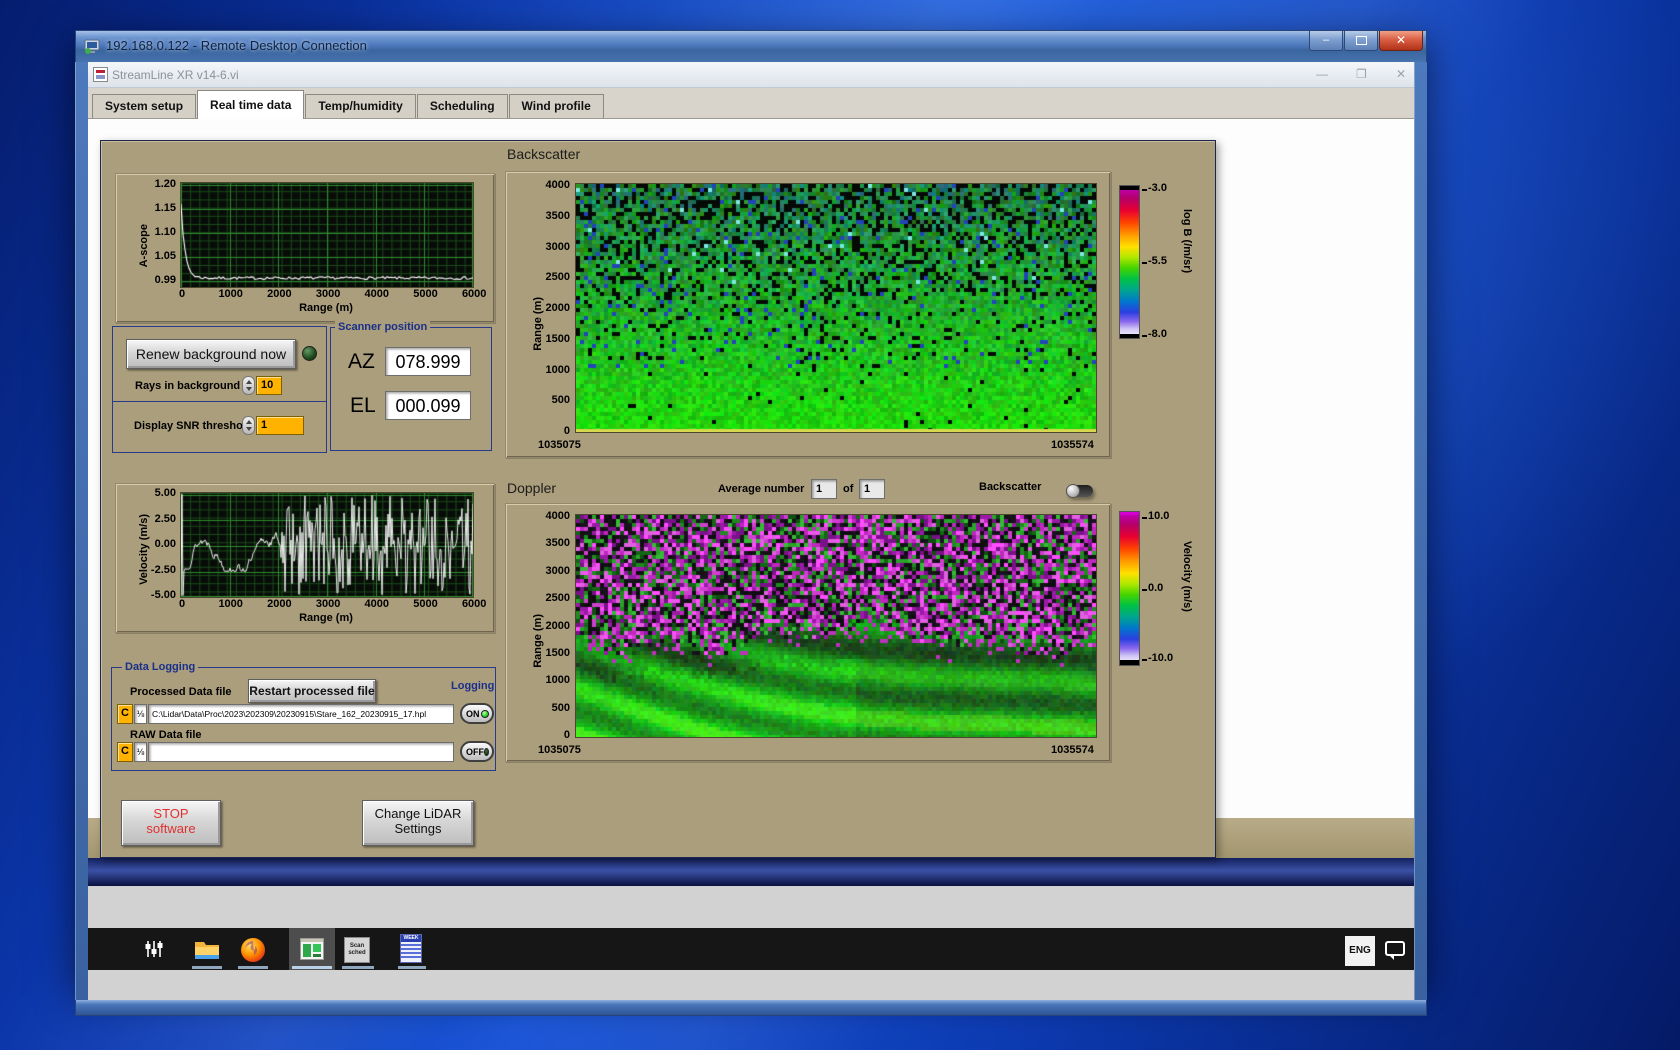 The height and width of the screenshot is (1050, 1680). Describe the element at coordinates (165, 232) in the screenshot. I see `ascope-ytick: 1.10` at that location.